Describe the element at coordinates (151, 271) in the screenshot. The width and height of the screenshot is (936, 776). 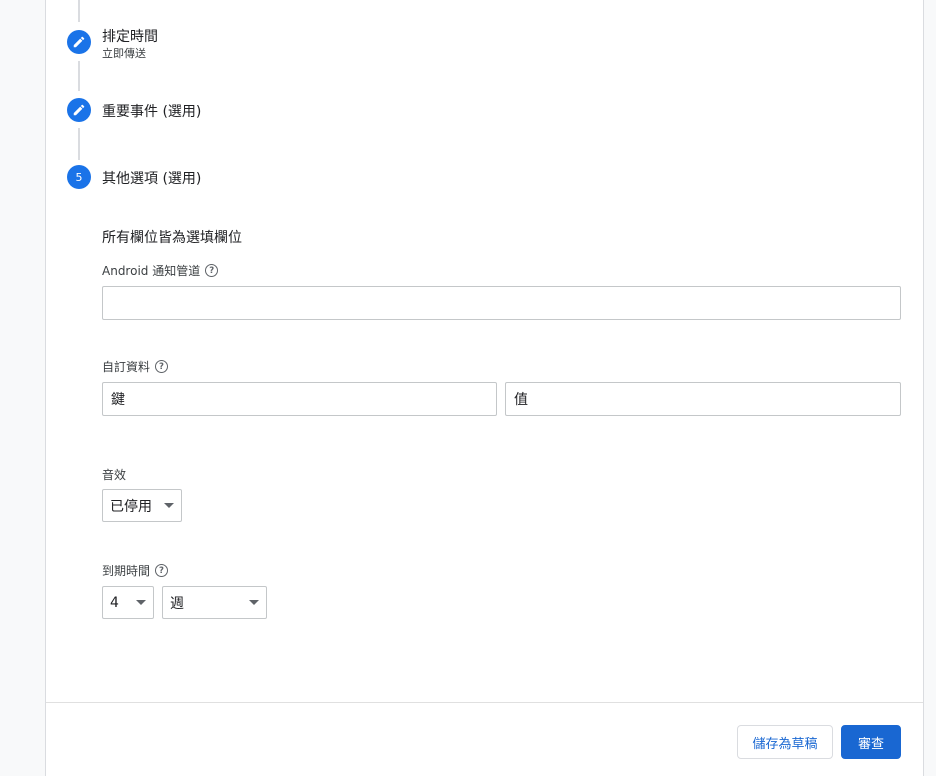
I see `android-channel-label-text: Android 通知管道` at that location.